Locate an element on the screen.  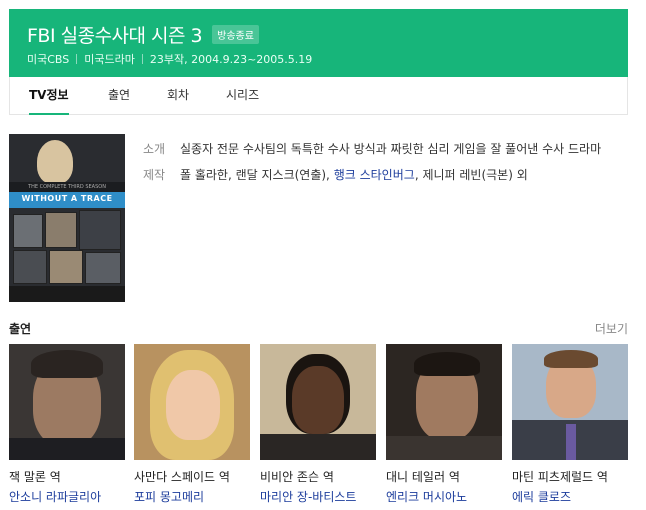
cast-card: 사만다 스페이드 역 포피 몽고메리 is located at coordinates (192, 424).